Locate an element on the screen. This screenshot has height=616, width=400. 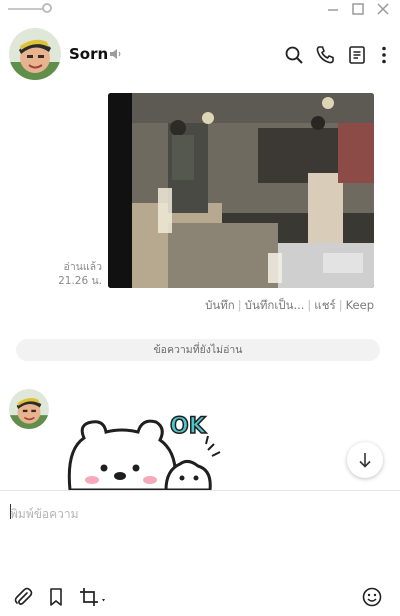
share-action: แชร์ is located at coordinates (324, 305).